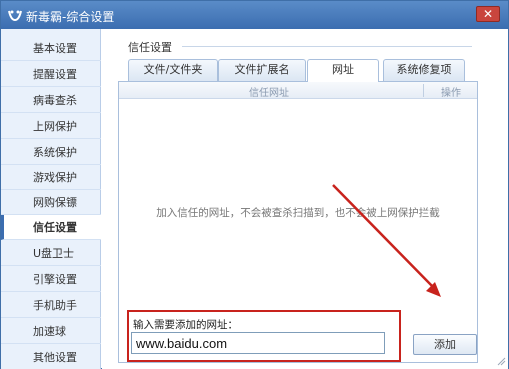  I want to click on sidebar-item-usb-guard: U盘卫士, so click(51, 253).